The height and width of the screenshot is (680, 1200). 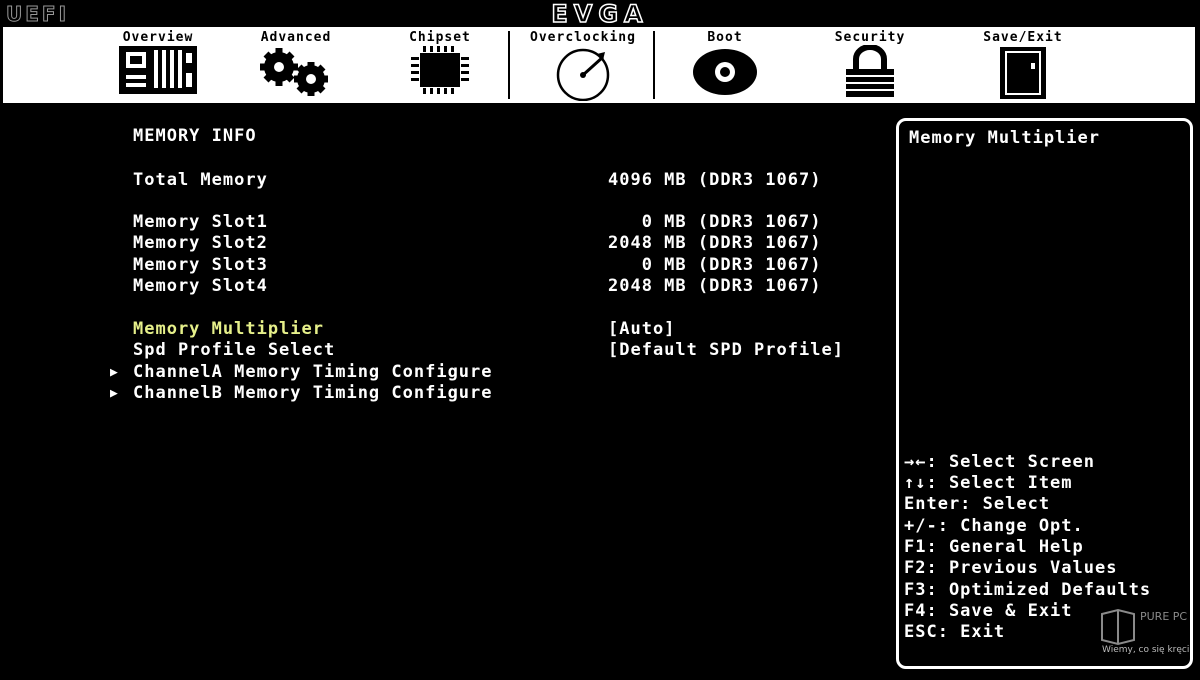 What do you see at coordinates (1023, 37) in the screenshot?
I see `tab-label: Save/Exit` at bounding box center [1023, 37].